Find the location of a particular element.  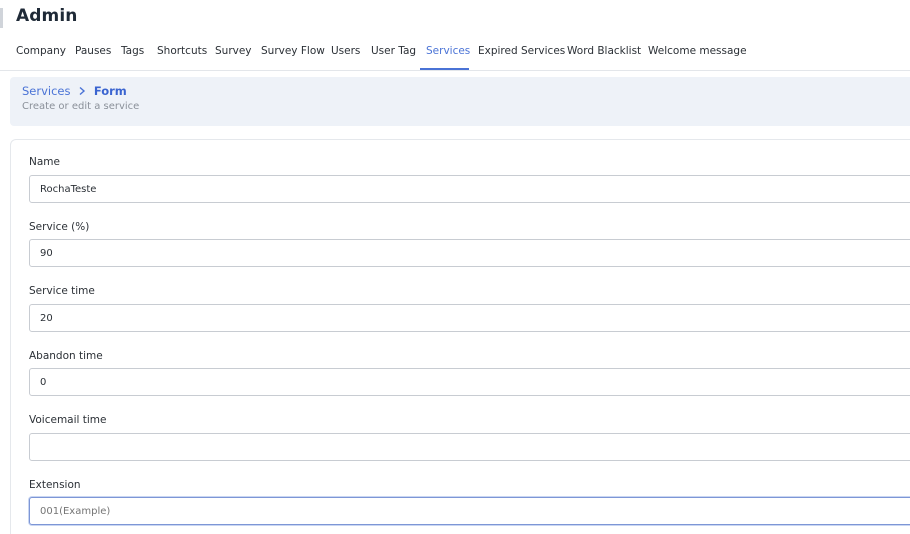

extension-field is located at coordinates (469, 511).